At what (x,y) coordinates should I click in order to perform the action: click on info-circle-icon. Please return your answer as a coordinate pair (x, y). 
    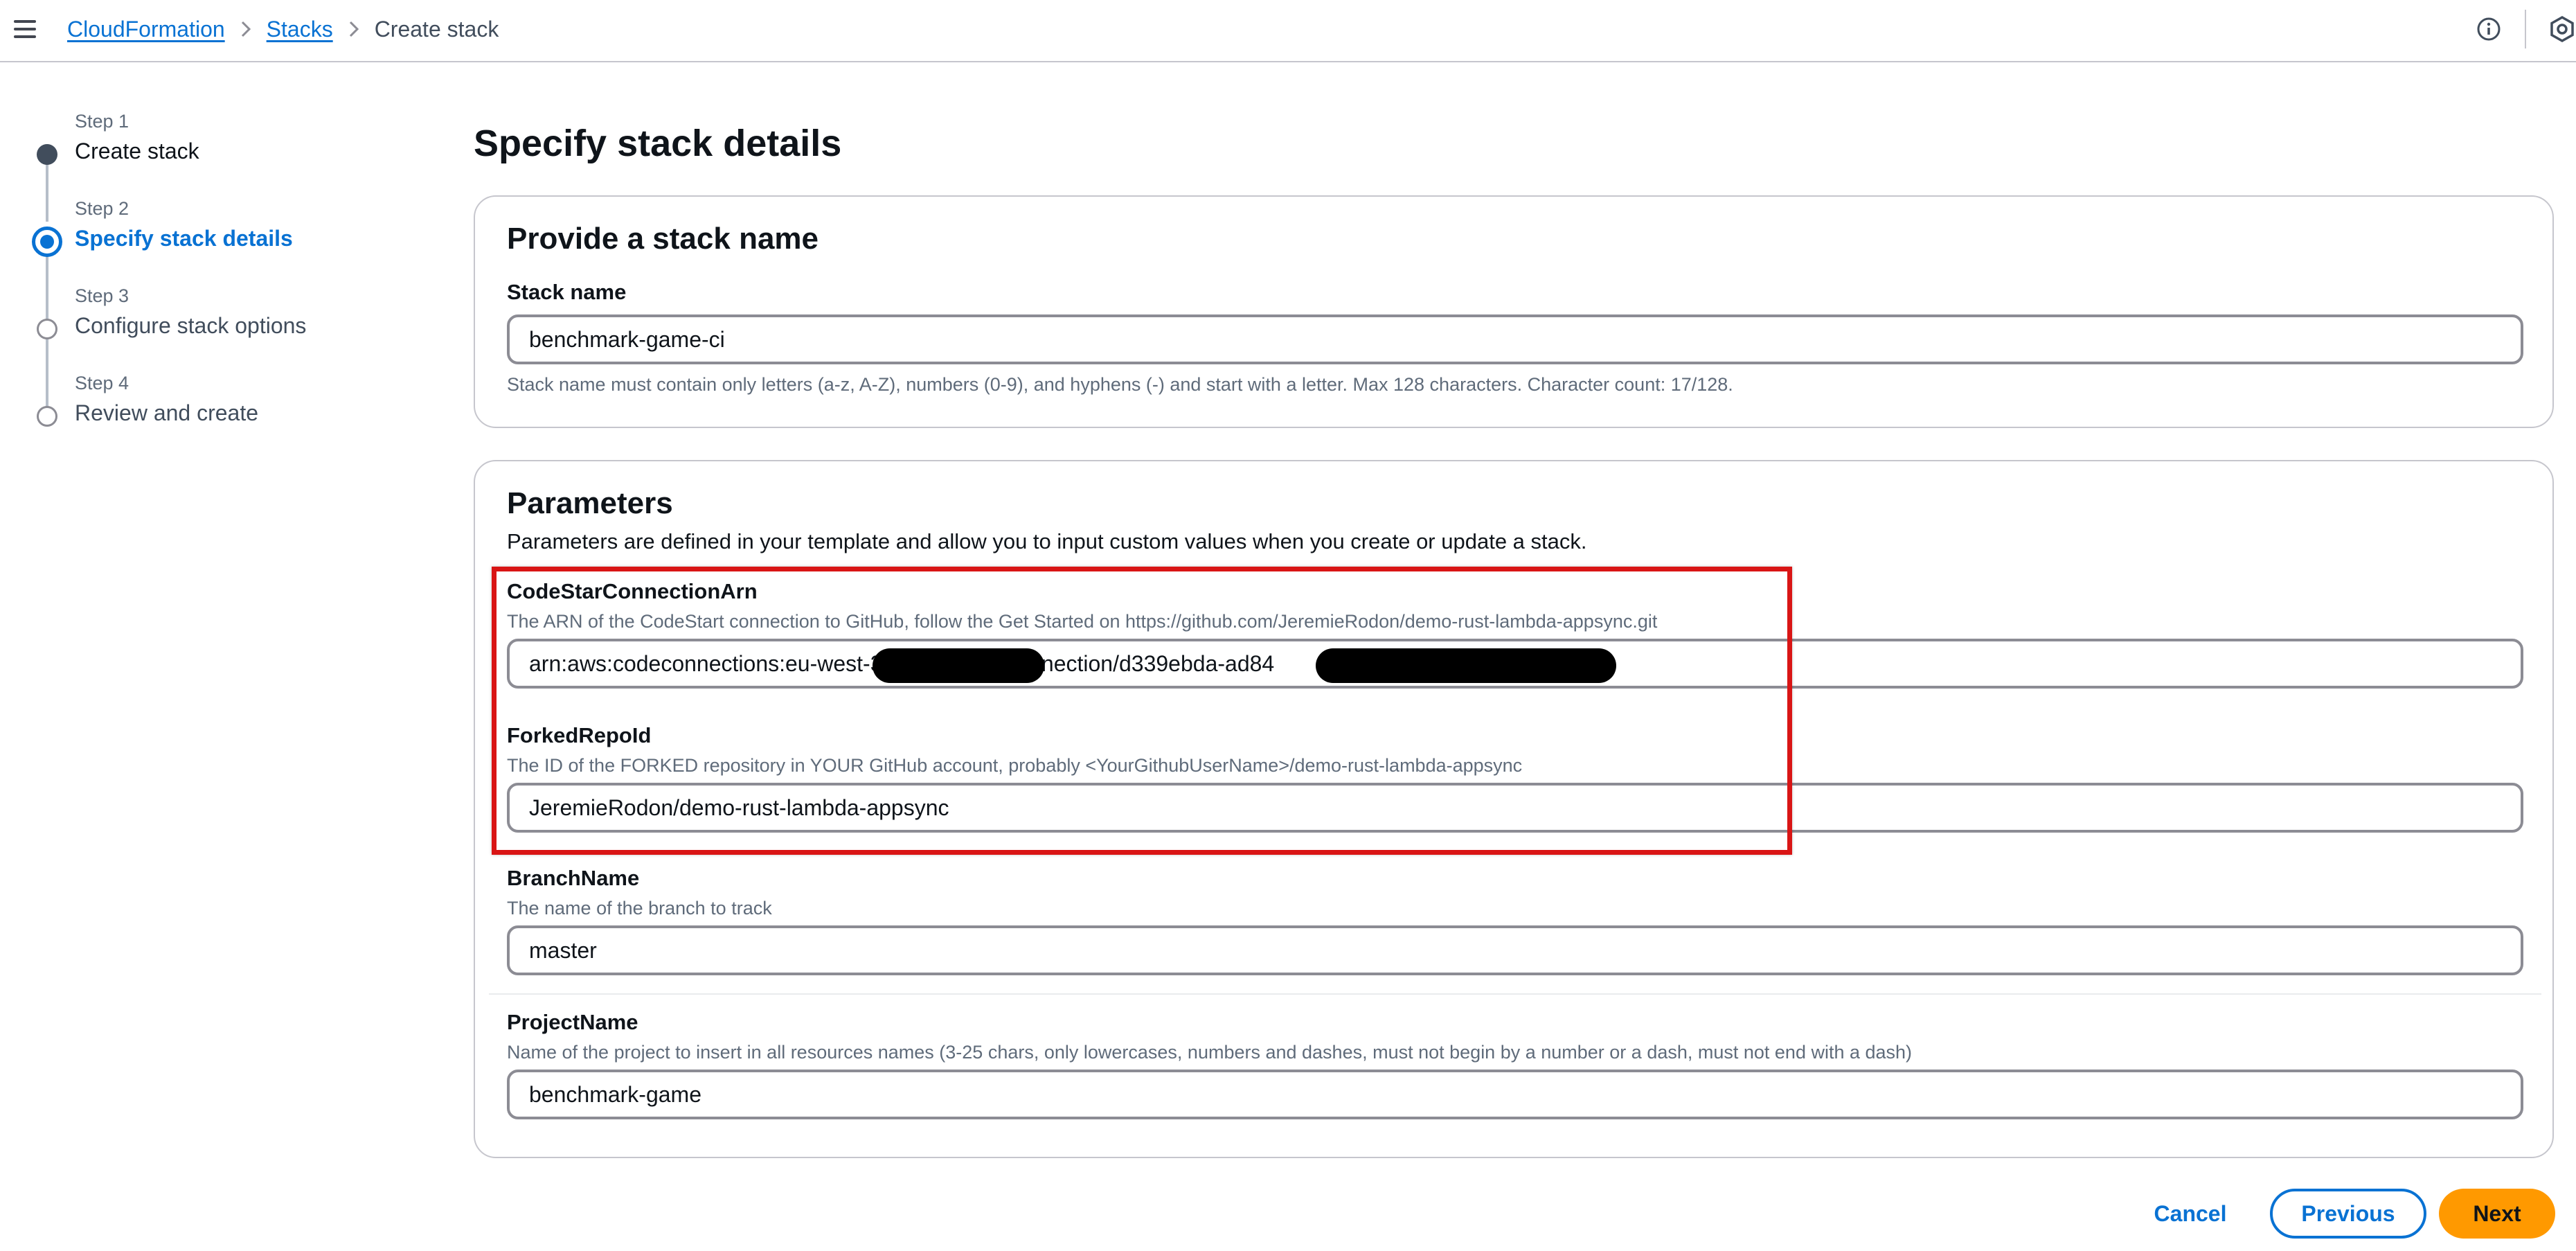
    Looking at the image, I should click on (2488, 29).